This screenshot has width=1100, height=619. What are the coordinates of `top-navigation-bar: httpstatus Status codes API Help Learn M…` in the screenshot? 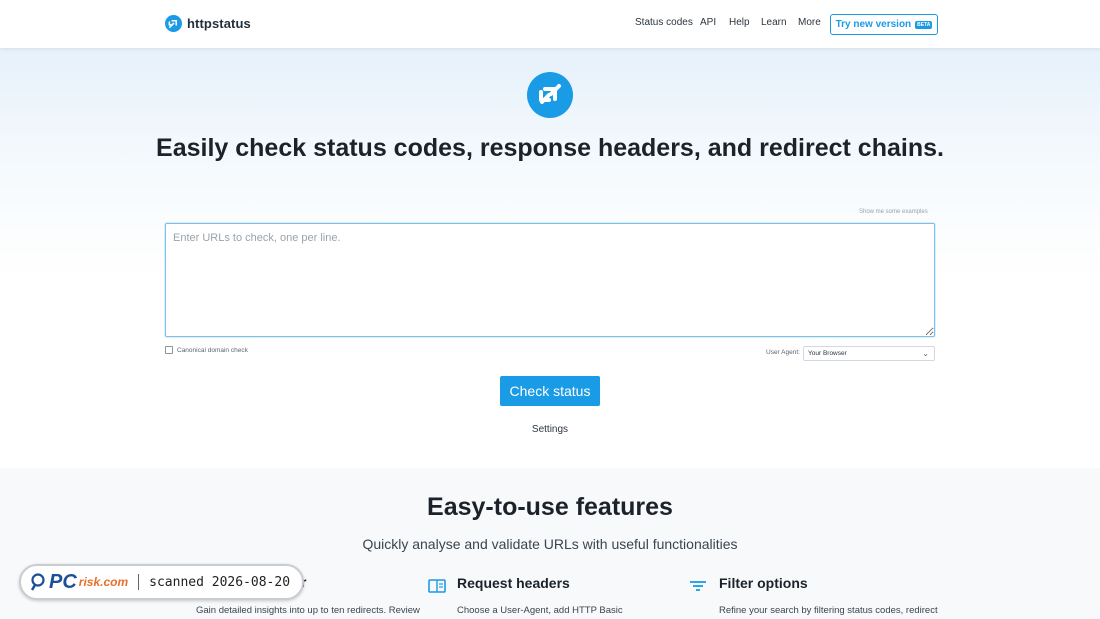 It's located at (550, 24).